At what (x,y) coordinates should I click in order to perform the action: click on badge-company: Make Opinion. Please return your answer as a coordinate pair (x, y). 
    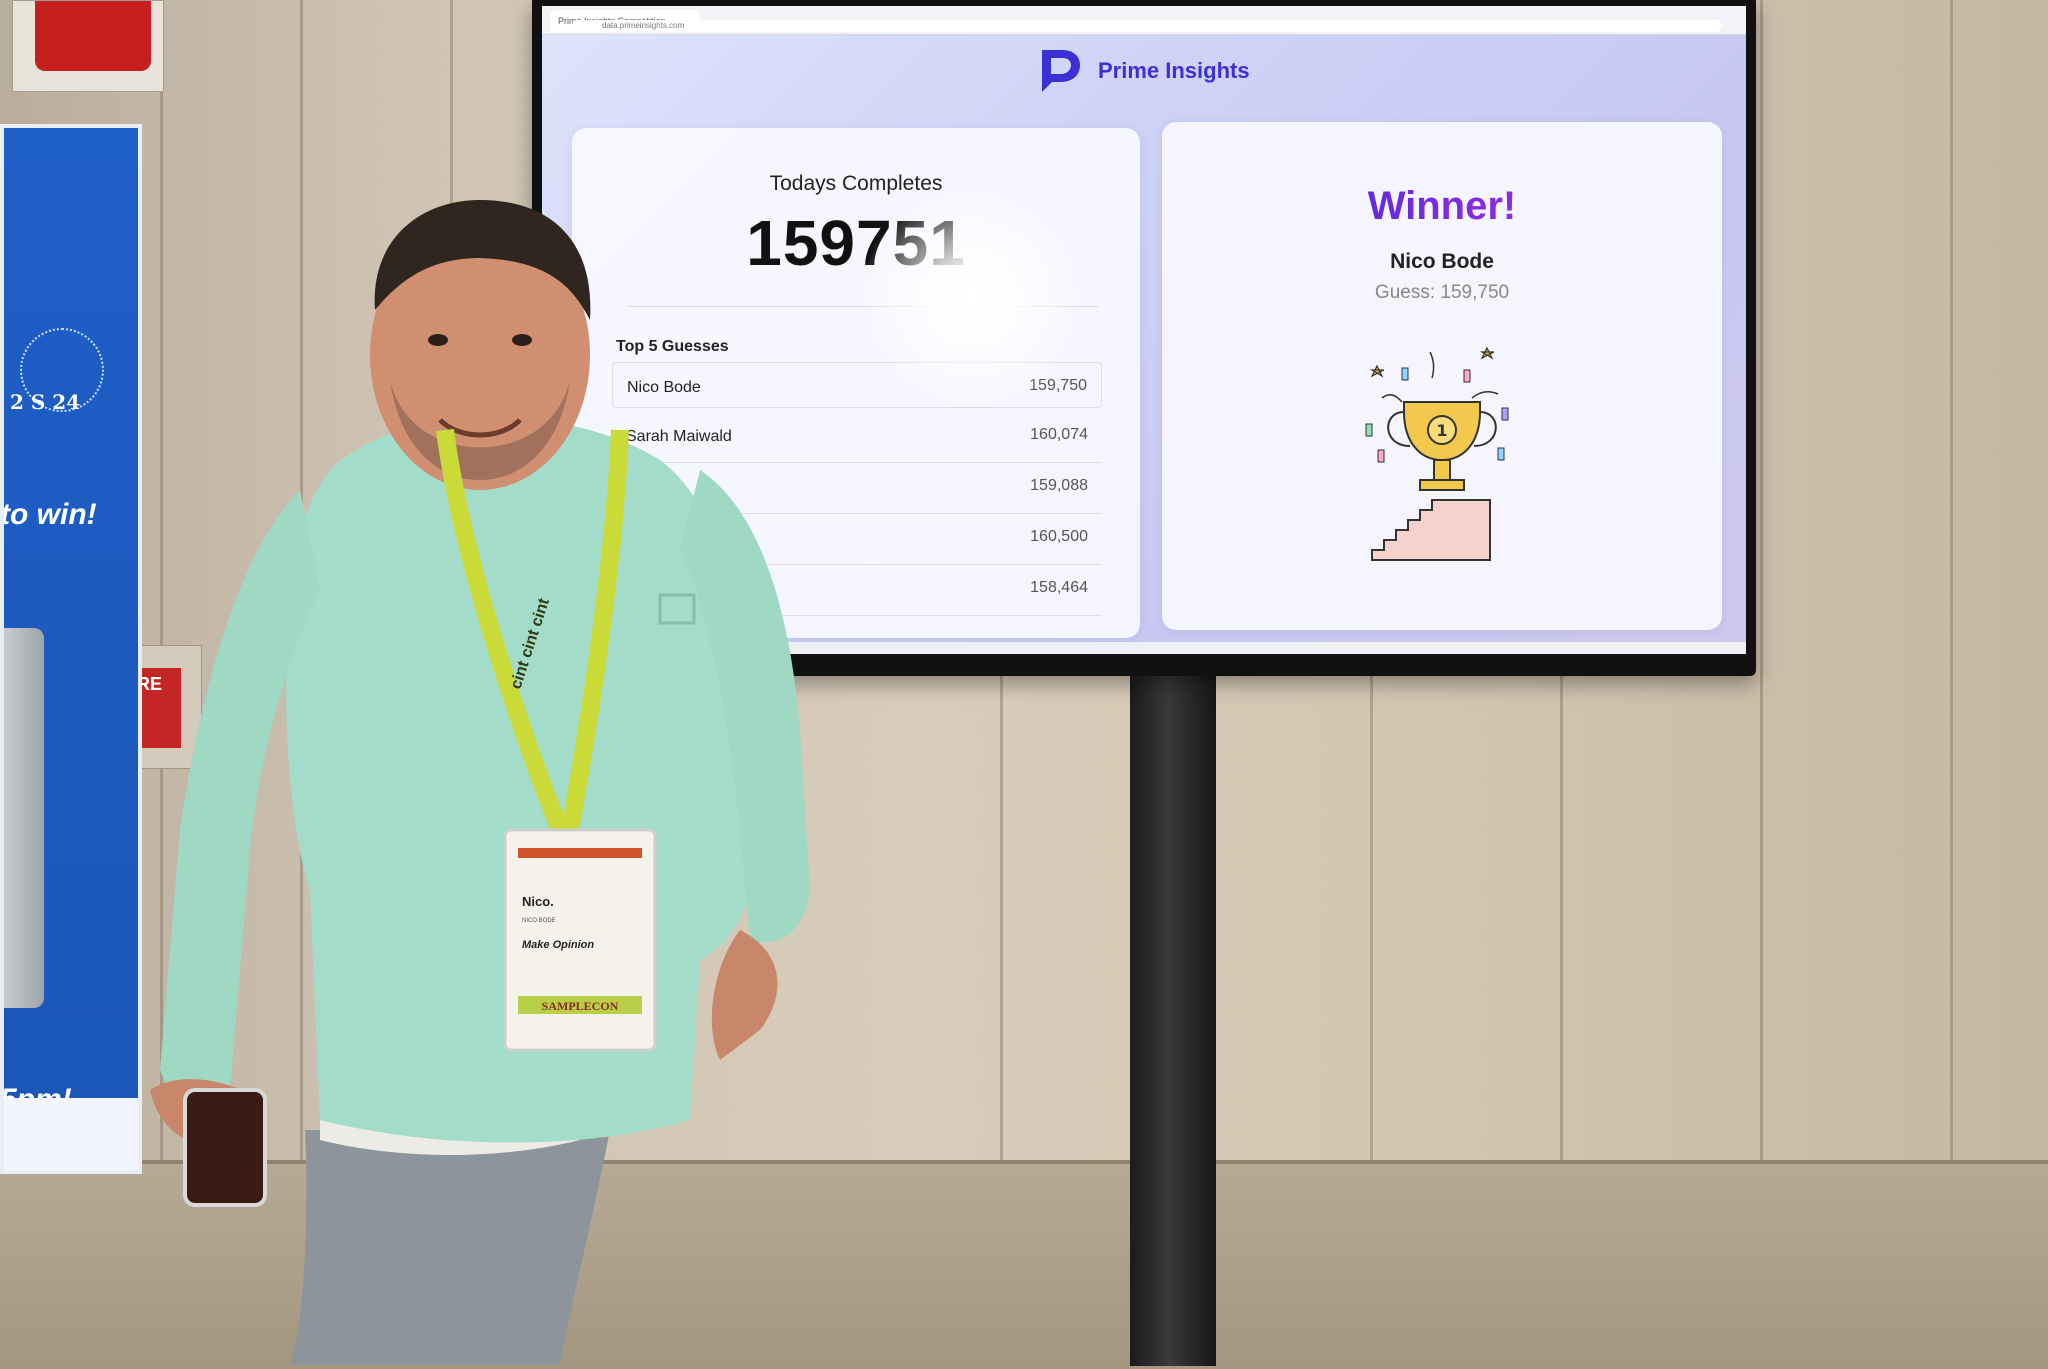
    Looking at the image, I should click on (558, 945).